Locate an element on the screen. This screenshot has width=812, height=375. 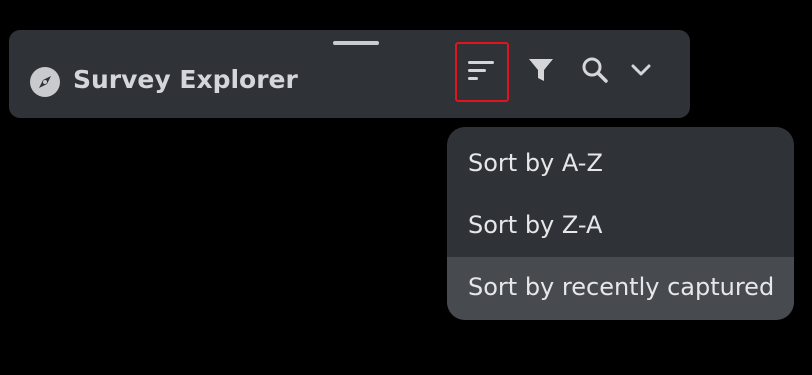
menu-item-sort-z-a: Sort by Z-A is located at coordinates (620, 225).